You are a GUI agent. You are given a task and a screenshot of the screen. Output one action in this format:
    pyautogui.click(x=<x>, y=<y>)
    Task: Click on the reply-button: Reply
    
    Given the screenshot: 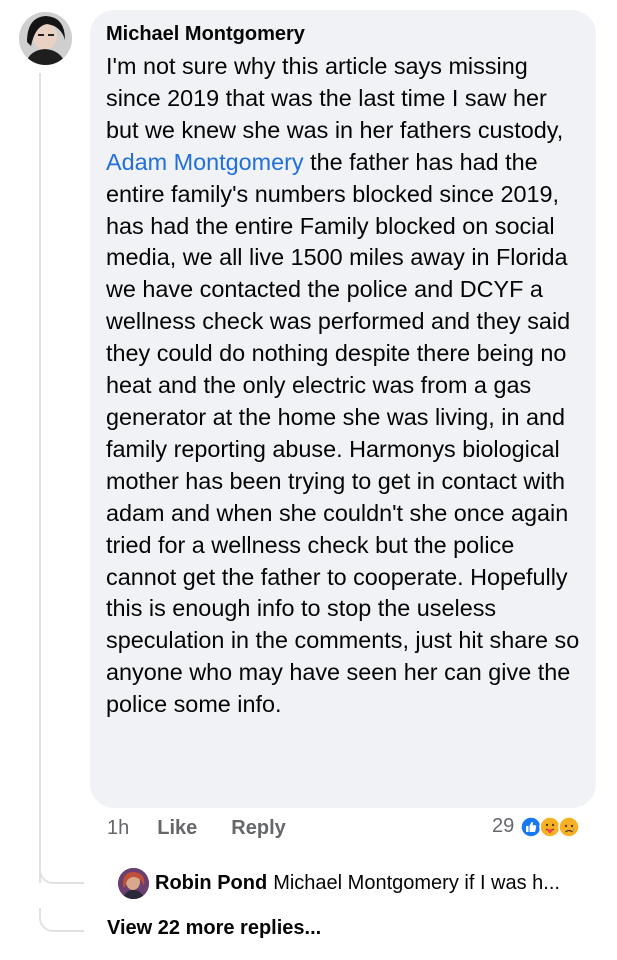 What is the action you would take?
    pyautogui.click(x=258, y=828)
    